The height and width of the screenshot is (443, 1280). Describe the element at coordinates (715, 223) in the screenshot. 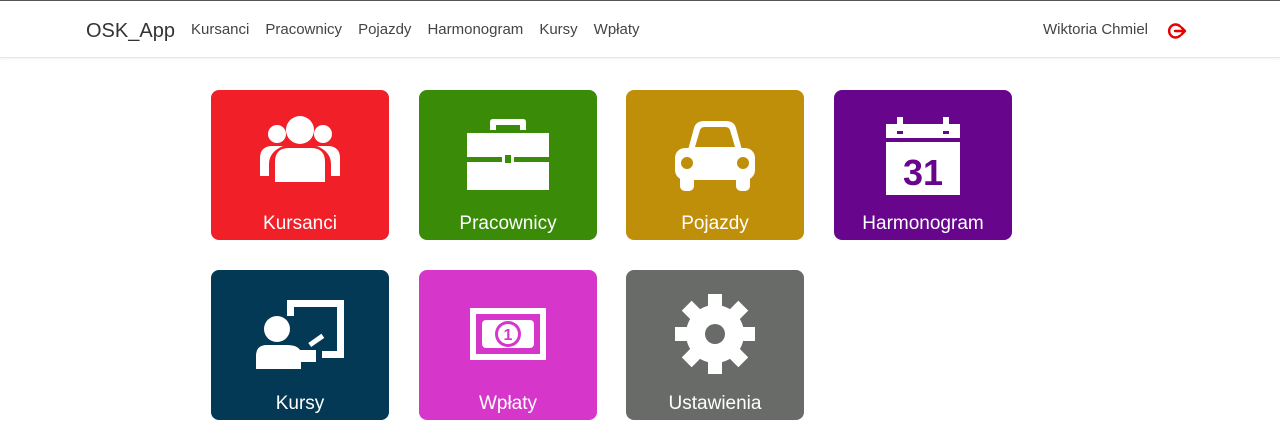

I see `tile-label: Pojazdy` at that location.